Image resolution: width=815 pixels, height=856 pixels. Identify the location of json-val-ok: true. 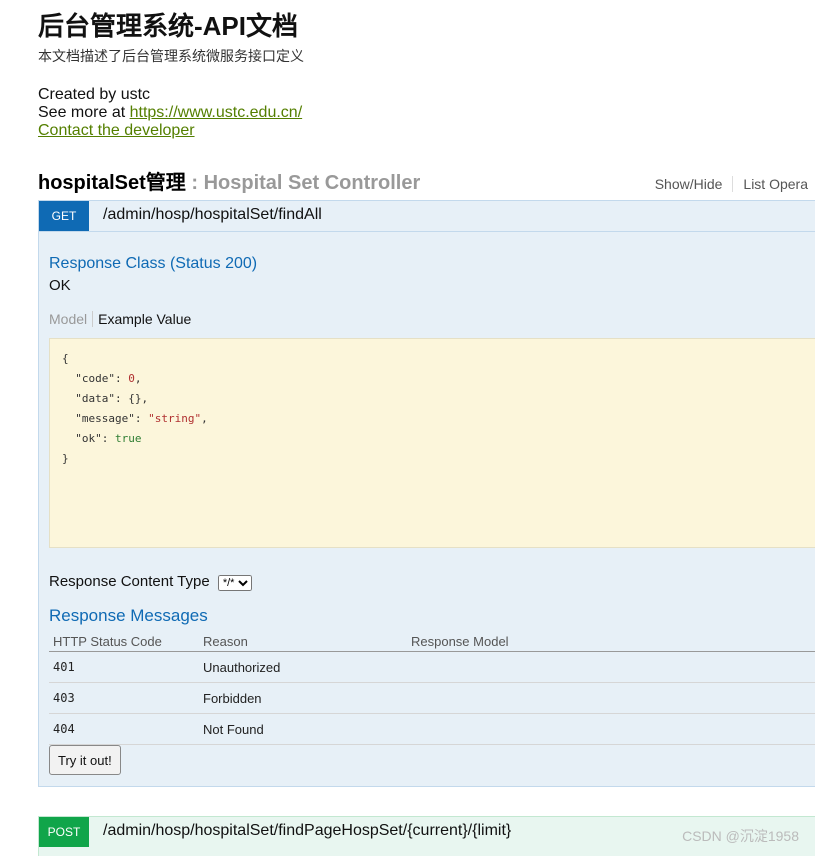
(128, 438).